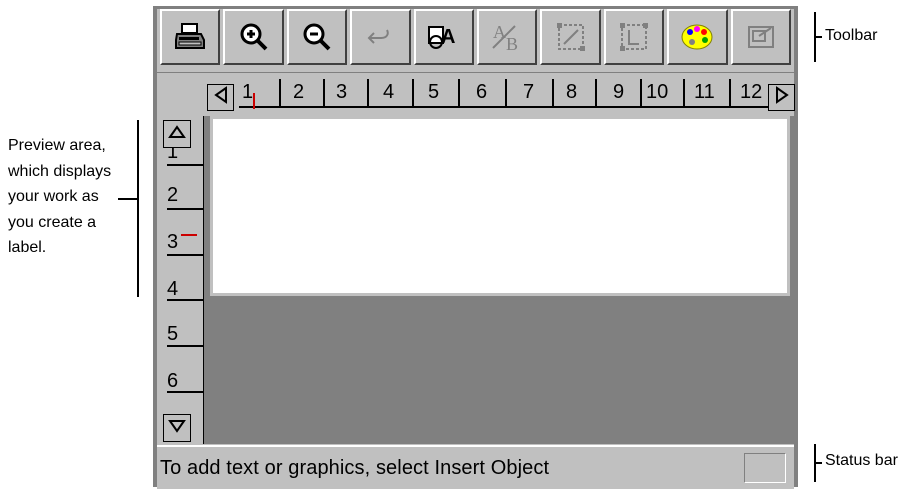  I want to click on hruler-number: 12, so click(751, 92).